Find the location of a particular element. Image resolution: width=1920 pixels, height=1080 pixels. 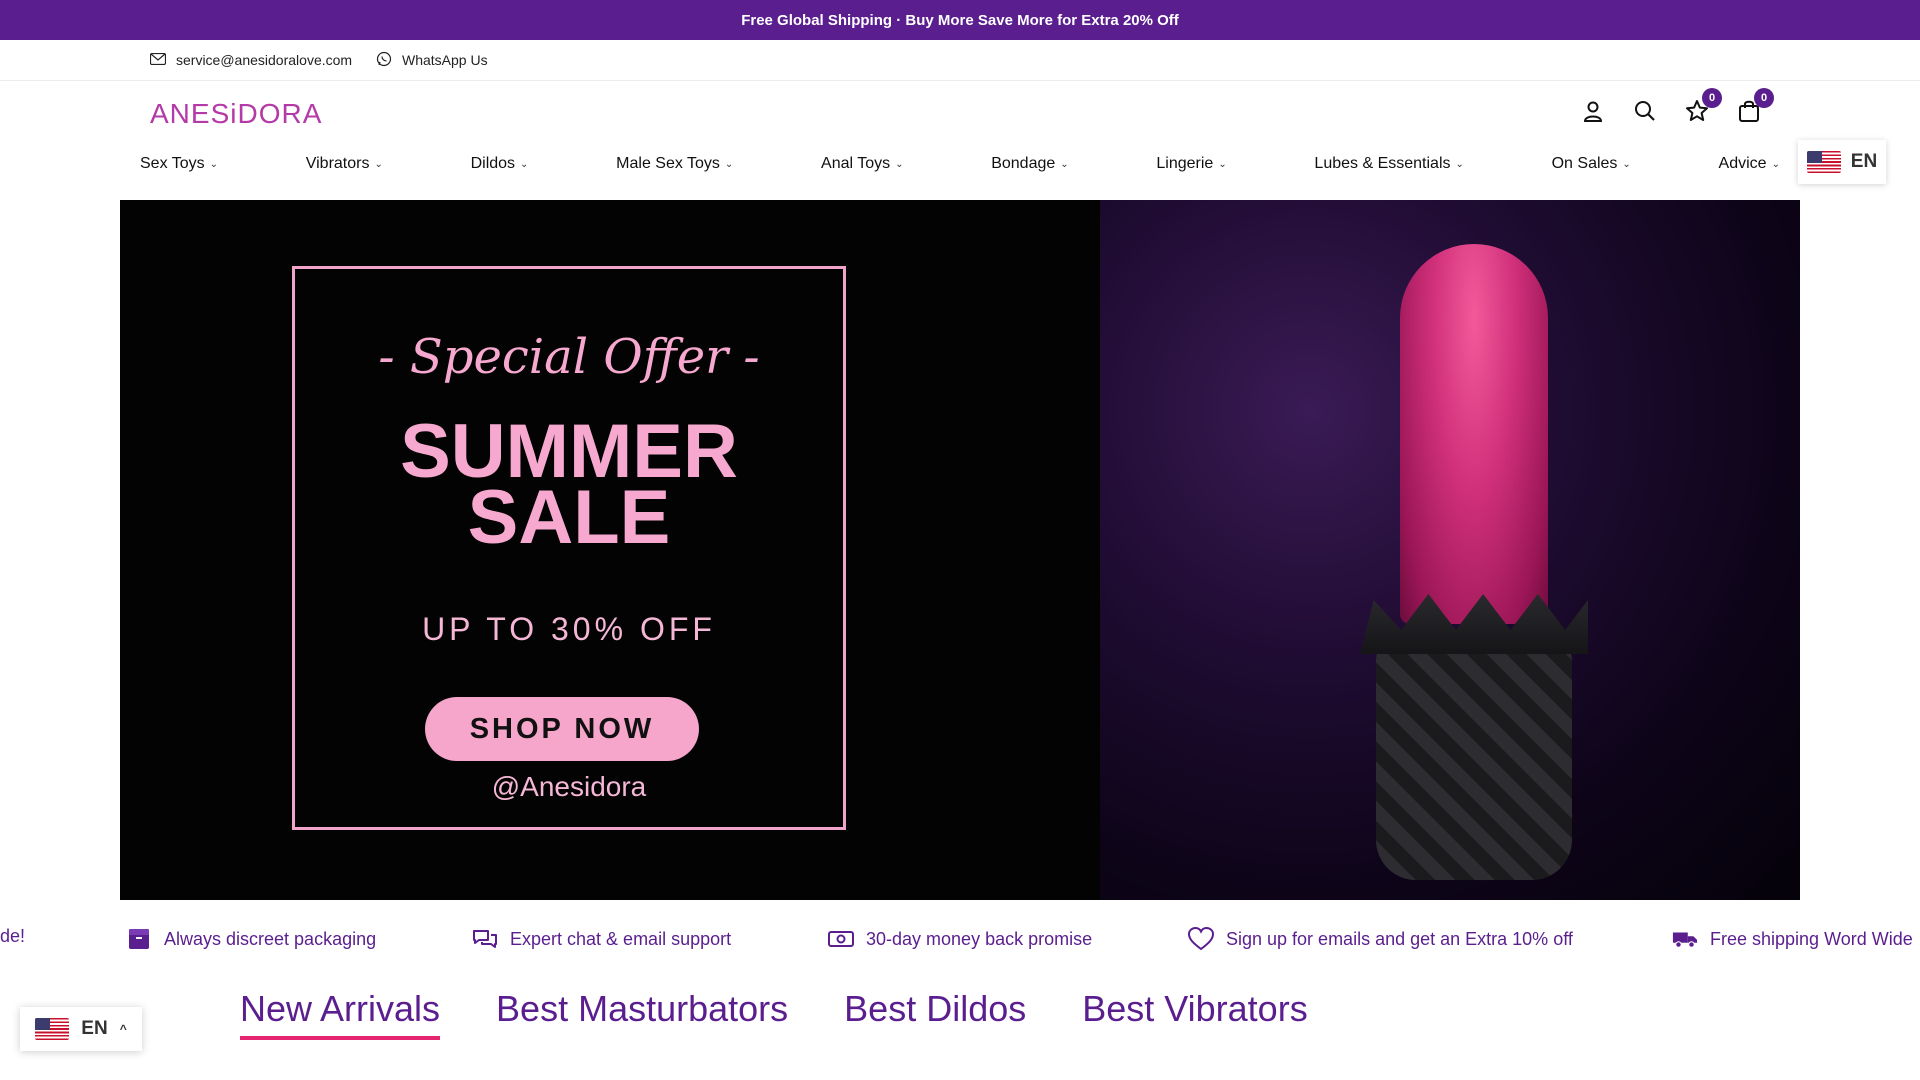

benefit-item: Expert chat & email support is located at coordinates (601, 939).